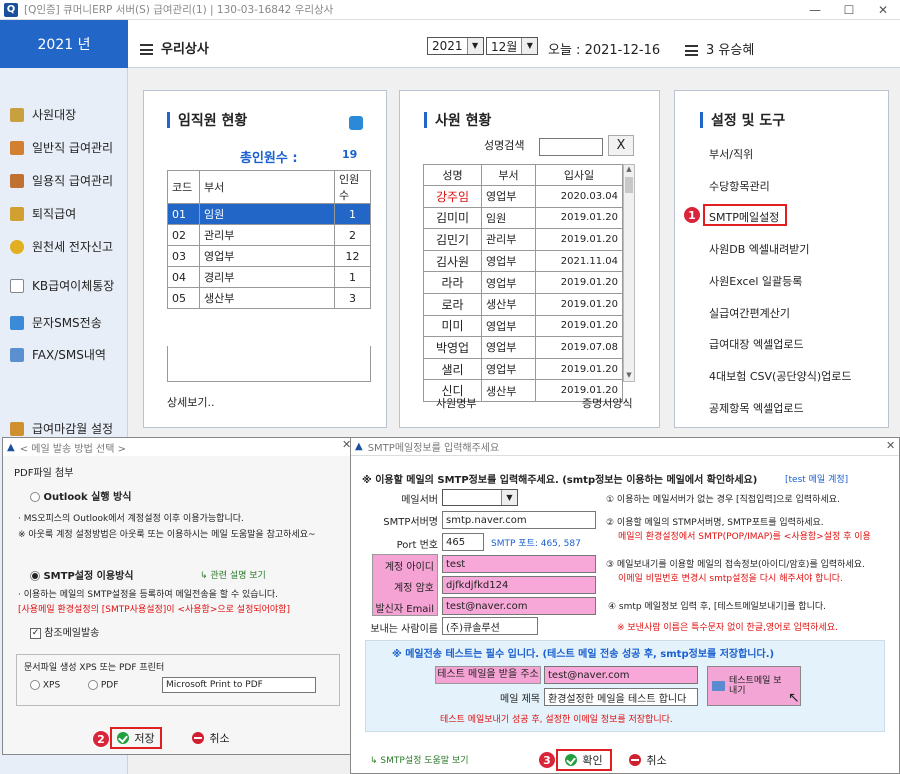  Describe the element at coordinates (269, 256) in the screenshot. I see `table-row: 03 영업부 12` at that location.